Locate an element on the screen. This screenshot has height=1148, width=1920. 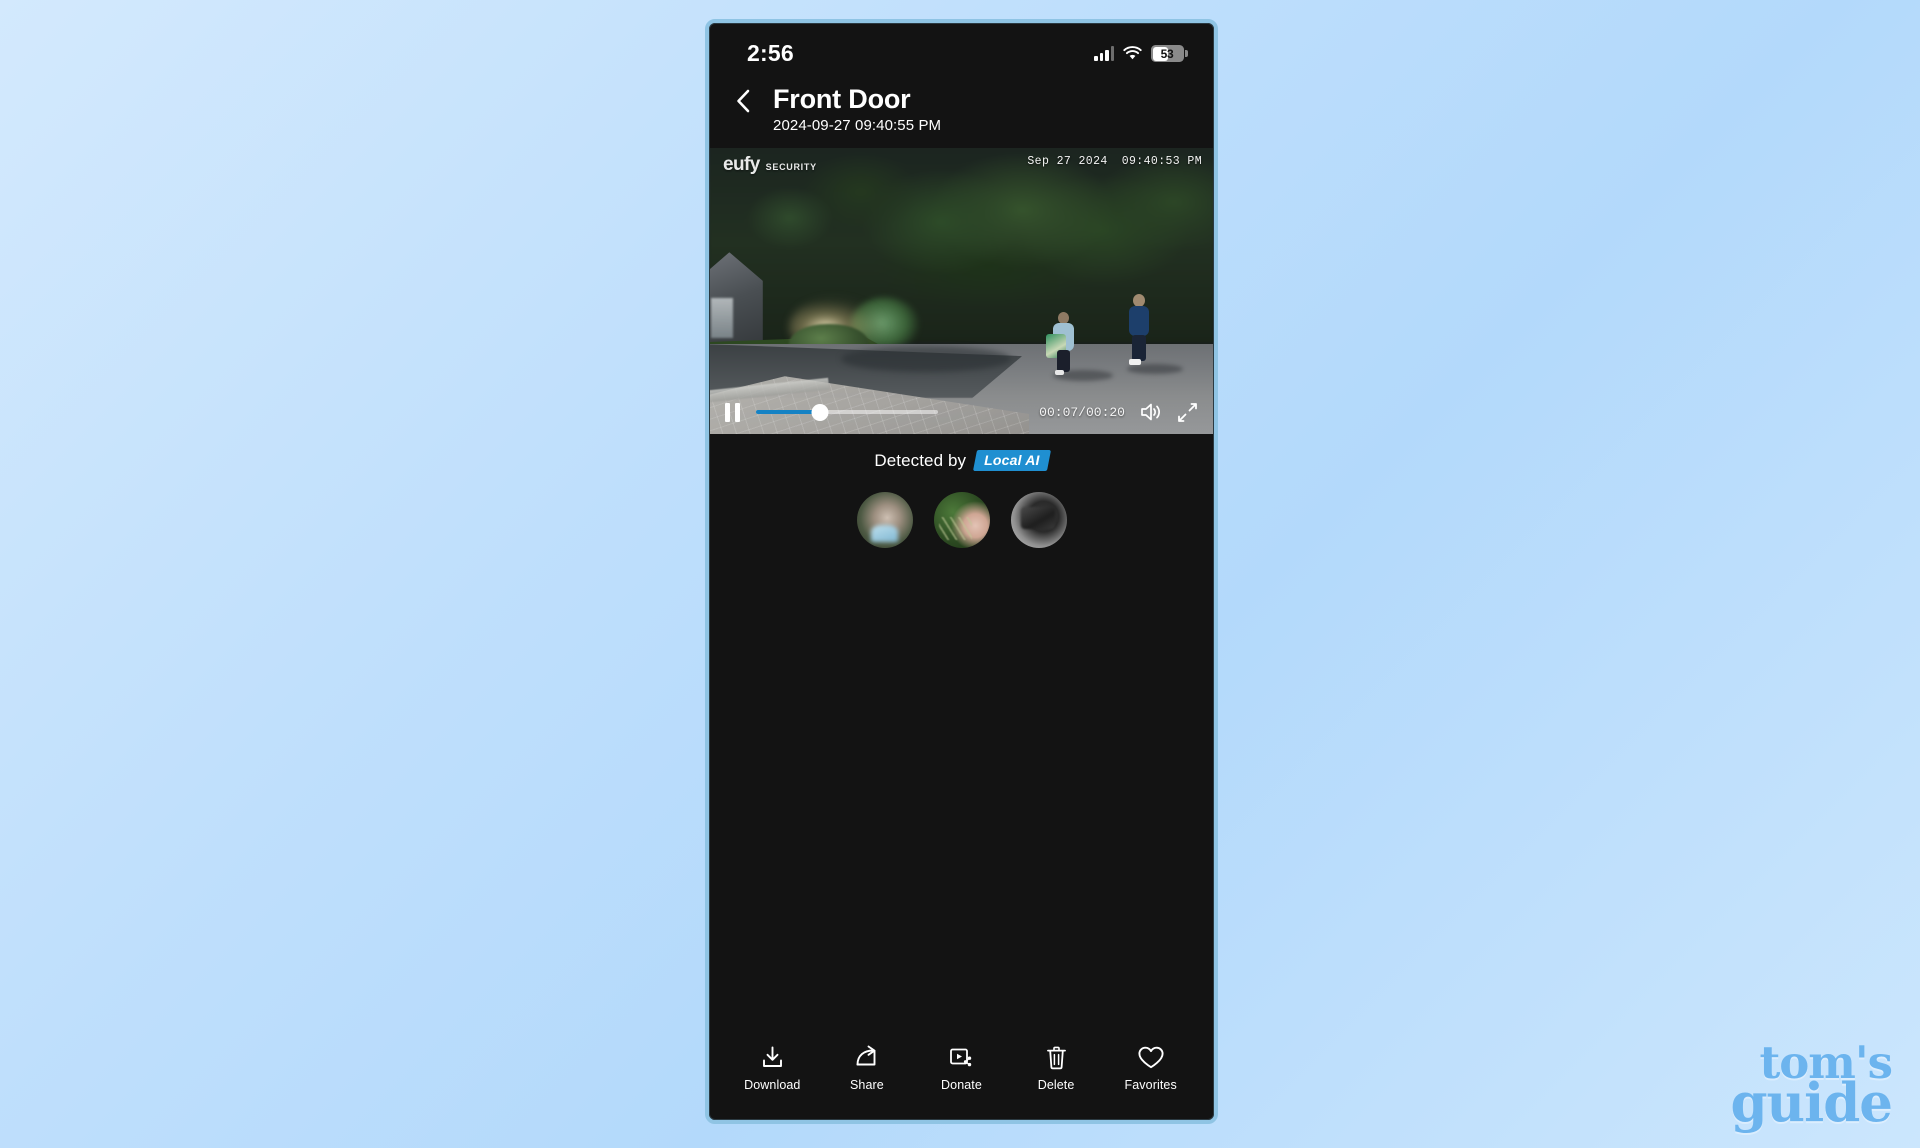
status-clock: 2:56 is located at coordinates (770, 53).